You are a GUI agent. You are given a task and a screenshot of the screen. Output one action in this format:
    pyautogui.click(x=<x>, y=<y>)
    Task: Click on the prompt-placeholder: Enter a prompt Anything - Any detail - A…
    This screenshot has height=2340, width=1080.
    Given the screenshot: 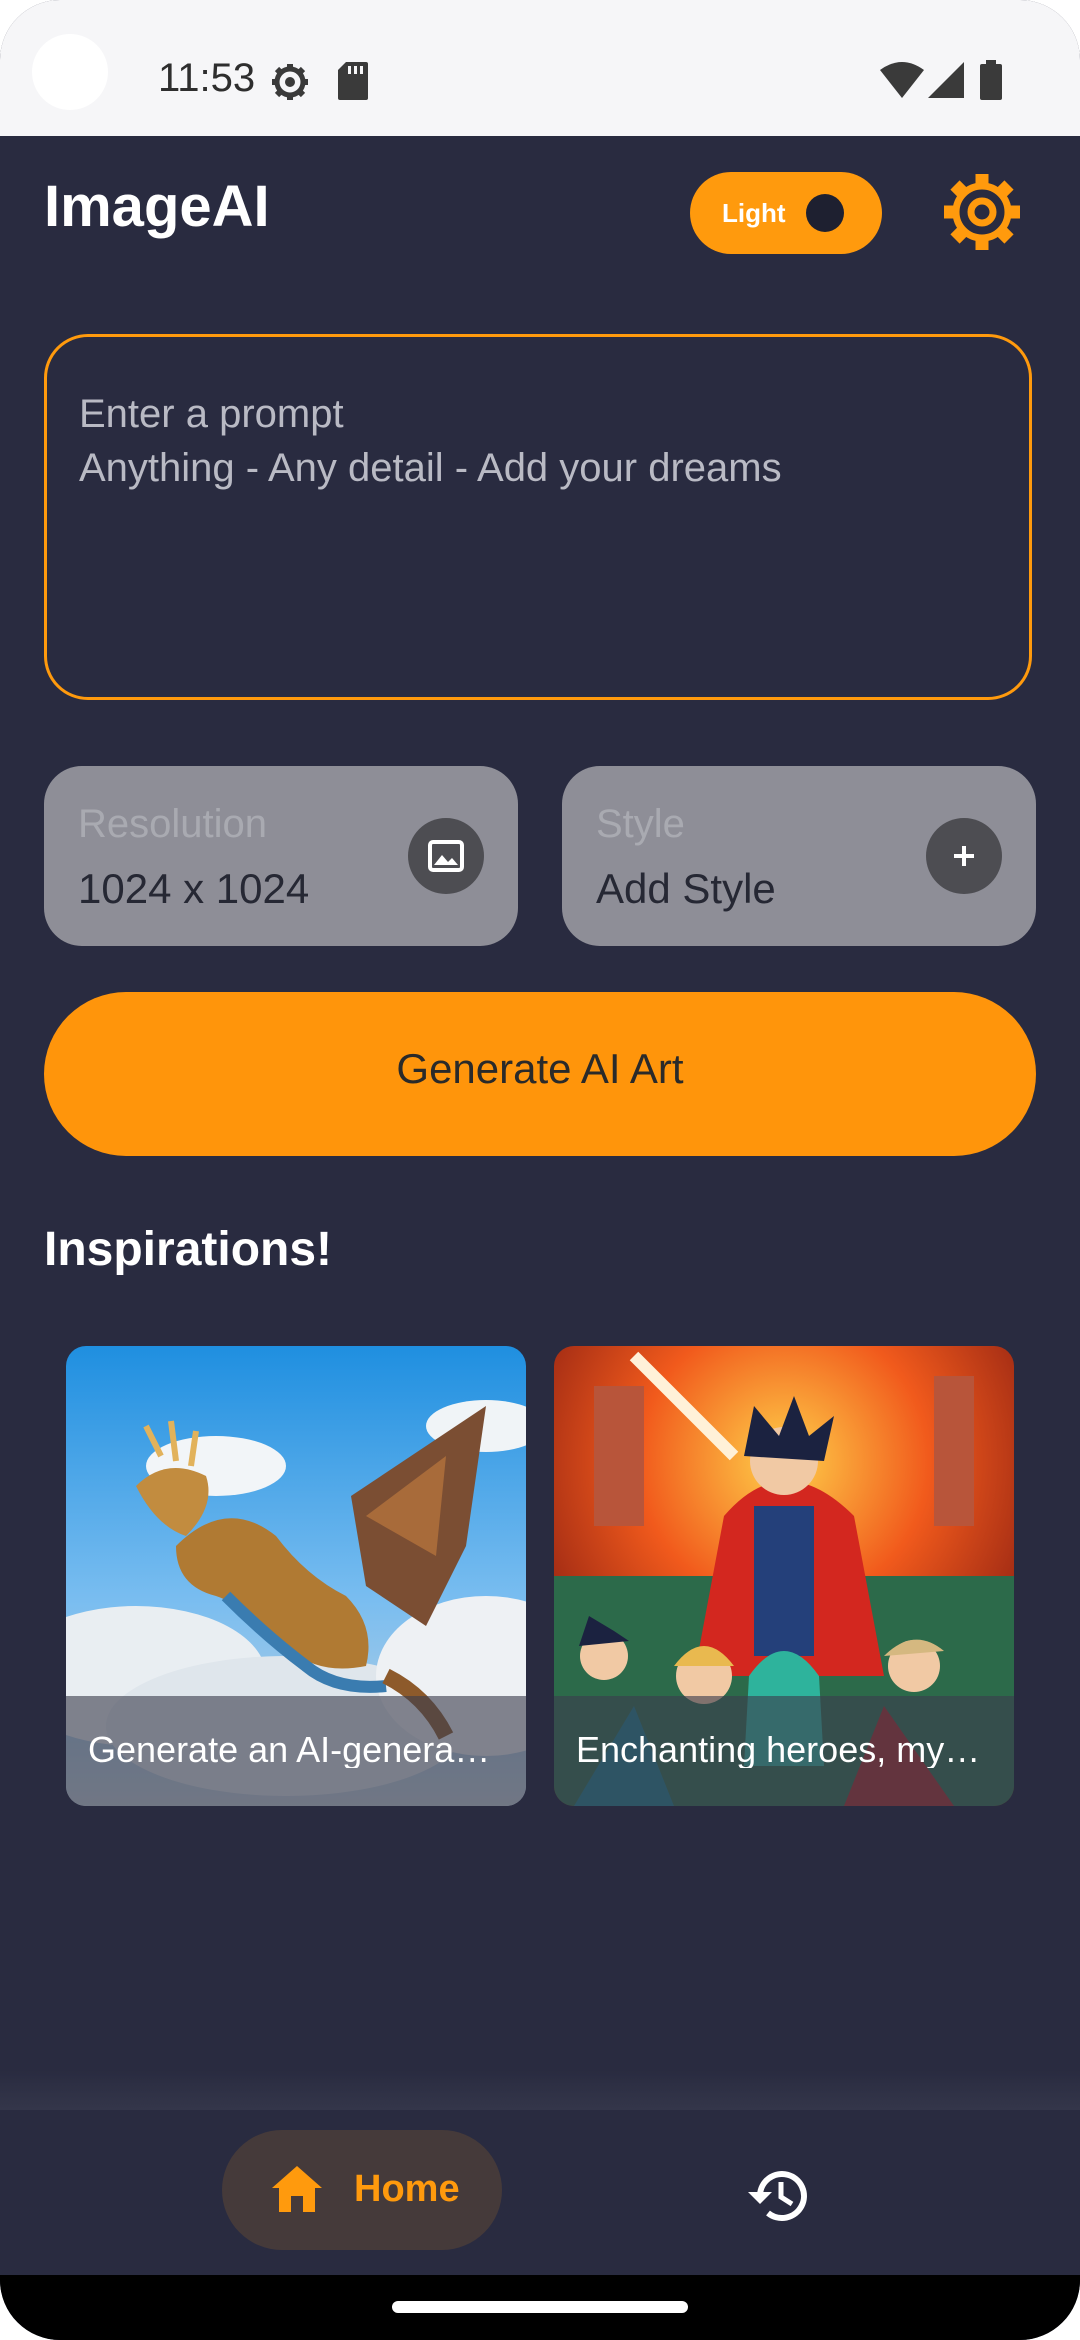 What is the action you would take?
    pyautogui.click(x=430, y=441)
    